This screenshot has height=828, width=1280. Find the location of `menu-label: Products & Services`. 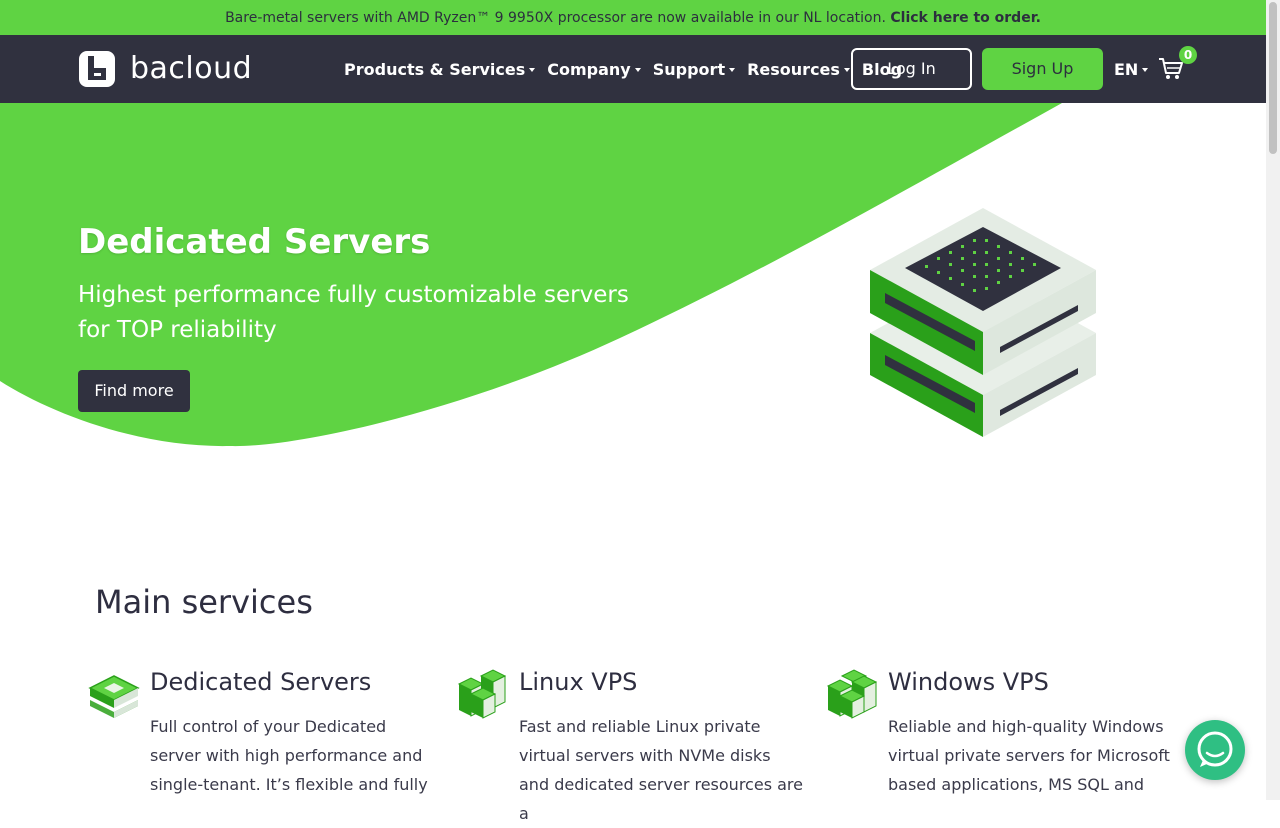

menu-label: Products & Services is located at coordinates (435, 69).